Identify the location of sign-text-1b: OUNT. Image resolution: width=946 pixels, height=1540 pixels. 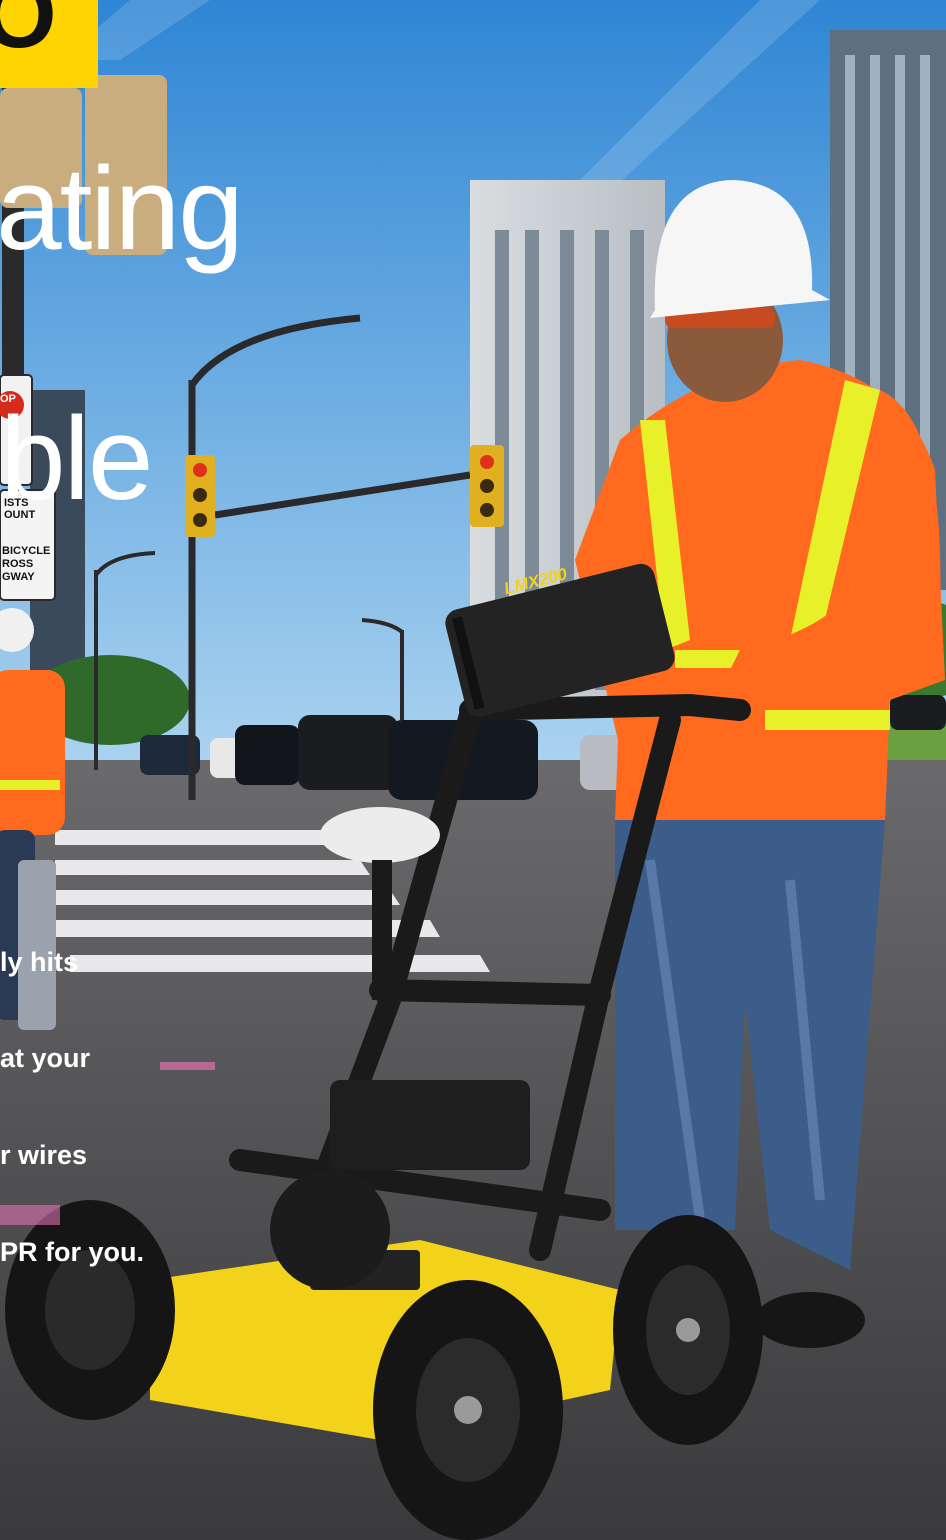
(20, 515).